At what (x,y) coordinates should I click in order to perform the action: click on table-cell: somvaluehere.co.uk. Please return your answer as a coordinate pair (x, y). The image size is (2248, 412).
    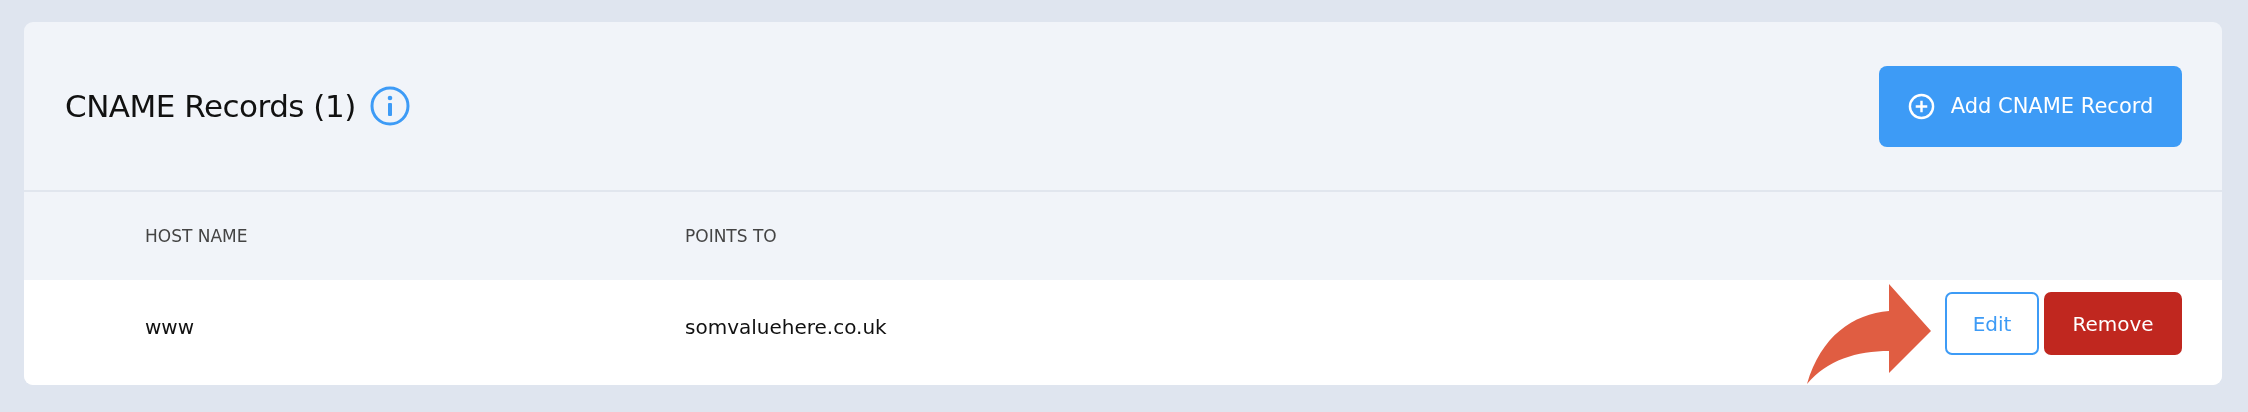
    Looking at the image, I should click on (786, 326).